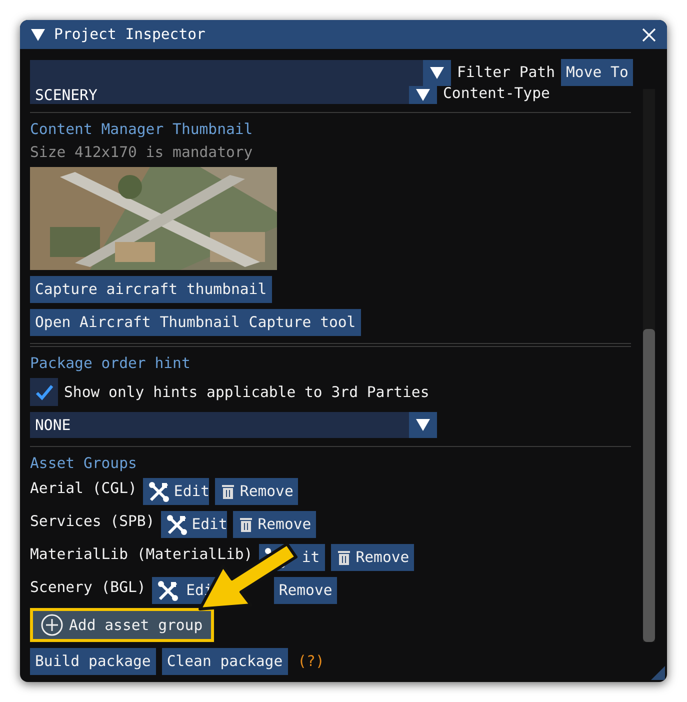 This screenshot has height=702, width=687. What do you see at coordinates (122, 625) in the screenshot?
I see `add-asset-group-button: Add asset group` at bounding box center [122, 625].